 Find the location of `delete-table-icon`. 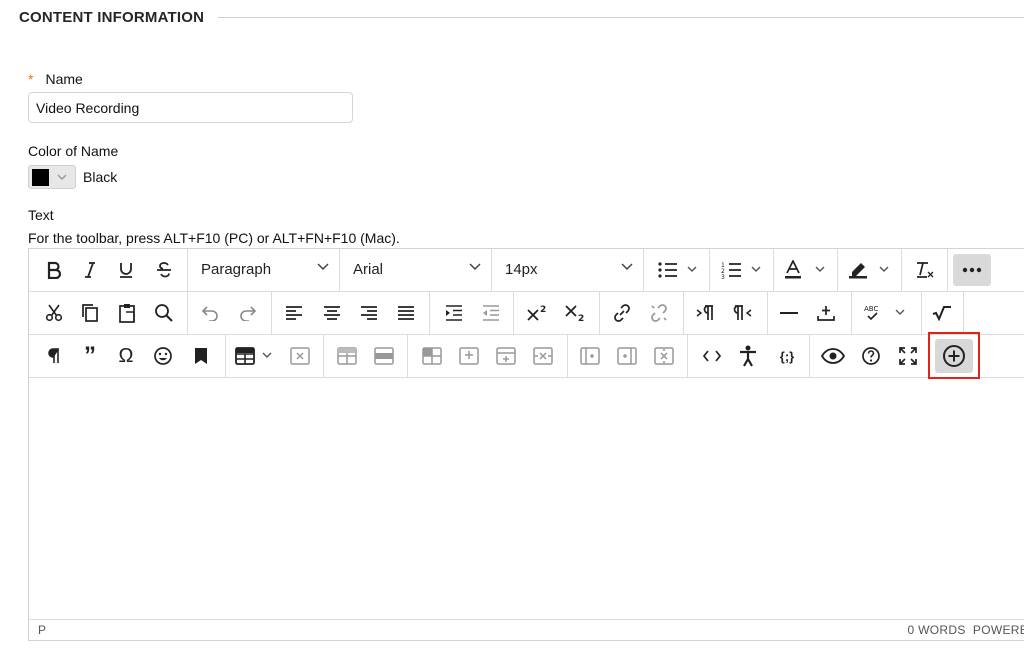

delete-table-icon is located at coordinates (300, 356).